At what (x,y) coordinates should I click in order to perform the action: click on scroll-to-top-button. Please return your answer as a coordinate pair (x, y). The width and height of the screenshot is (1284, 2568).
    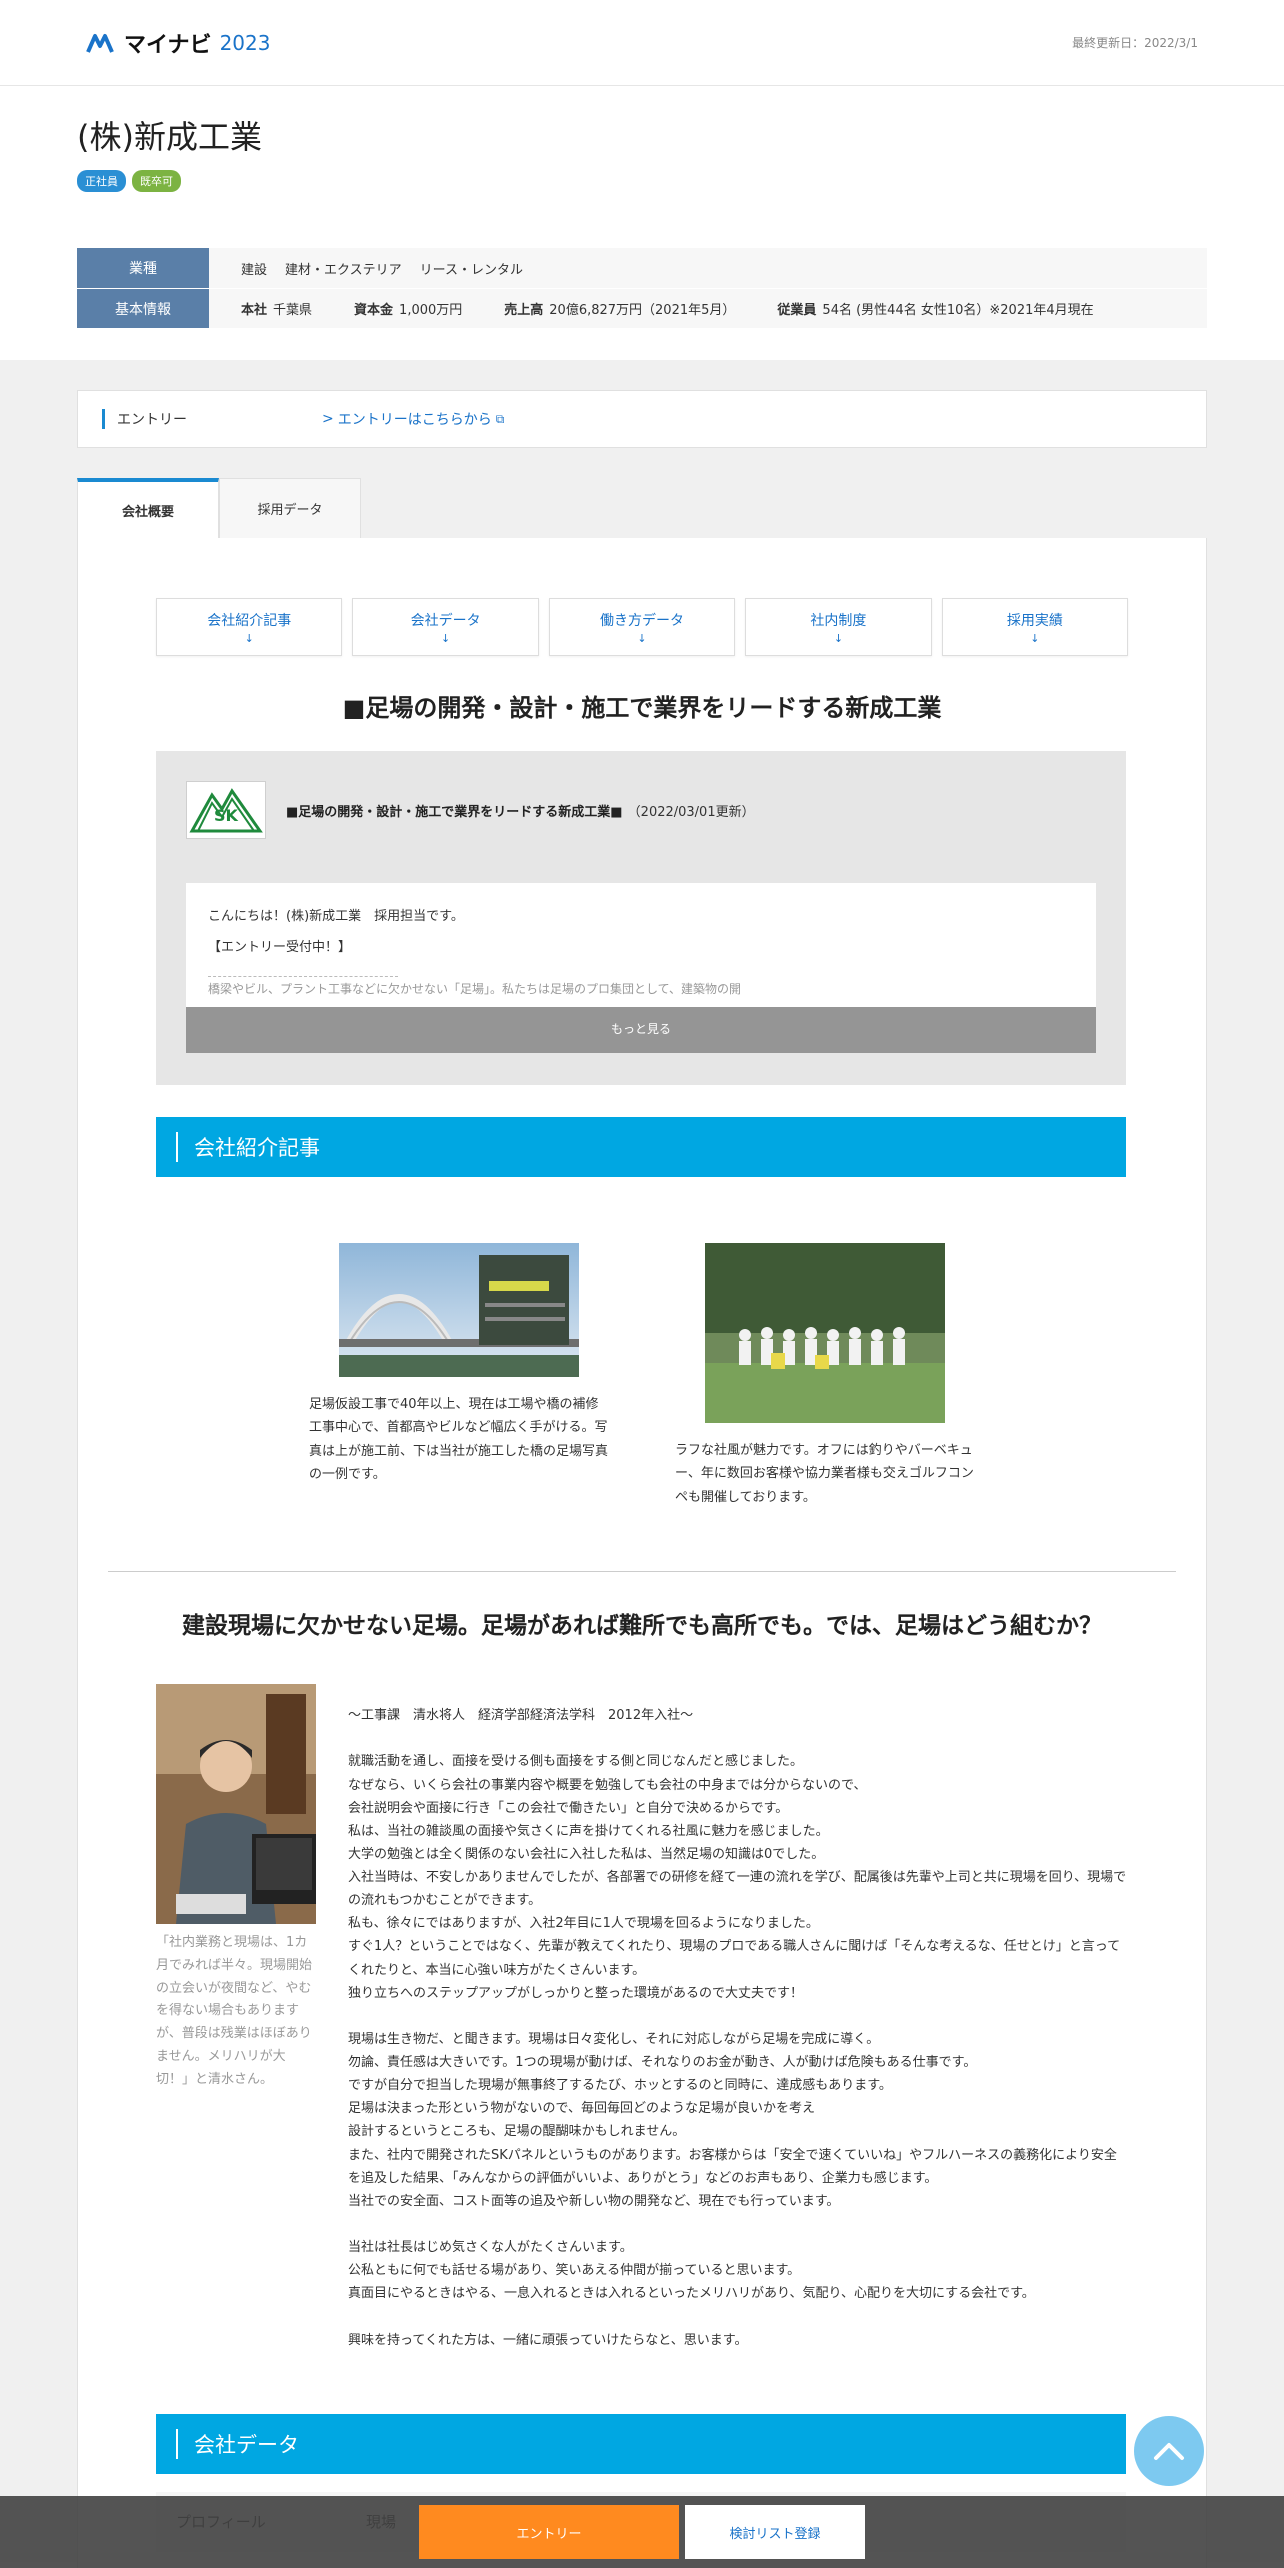
    Looking at the image, I should click on (1169, 2451).